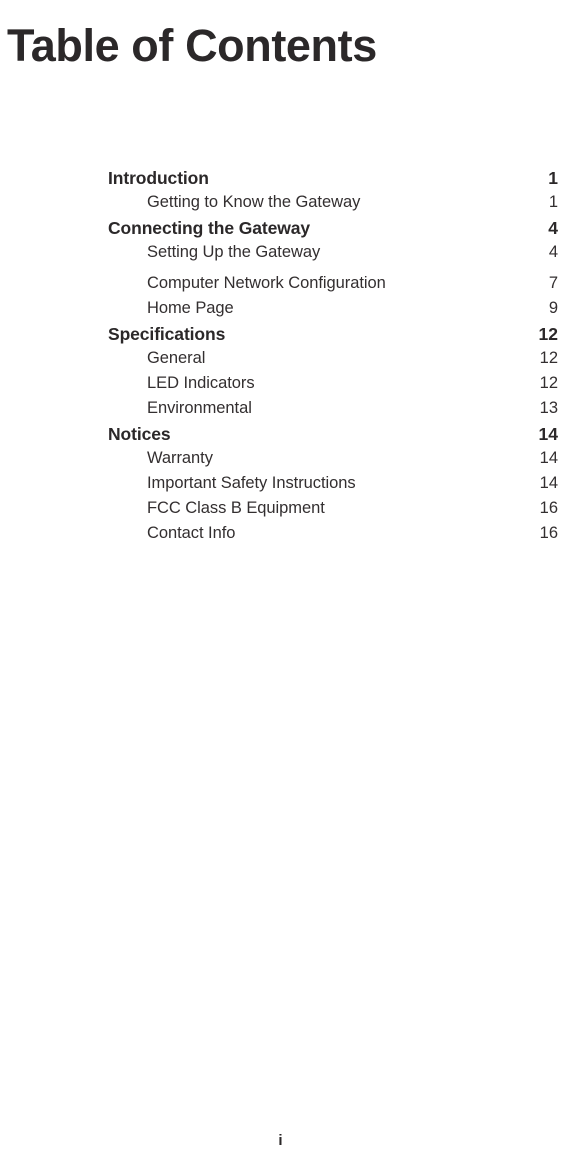 The height and width of the screenshot is (1156, 561). What do you see at coordinates (280, 536) in the screenshot?
I see `toc-entry: Contact Info 16` at bounding box center [280, 536].